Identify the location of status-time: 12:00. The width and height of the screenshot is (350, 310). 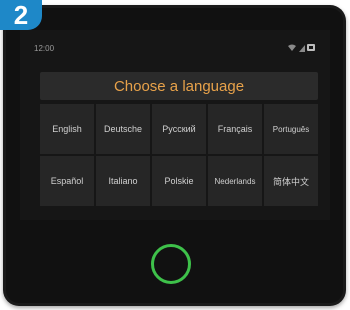
(44, 48).